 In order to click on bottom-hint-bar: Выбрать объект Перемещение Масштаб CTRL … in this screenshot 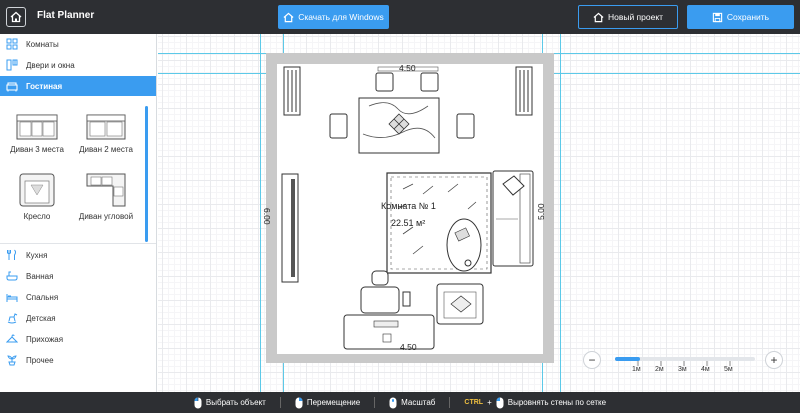, I will do `click(400, 402)`.